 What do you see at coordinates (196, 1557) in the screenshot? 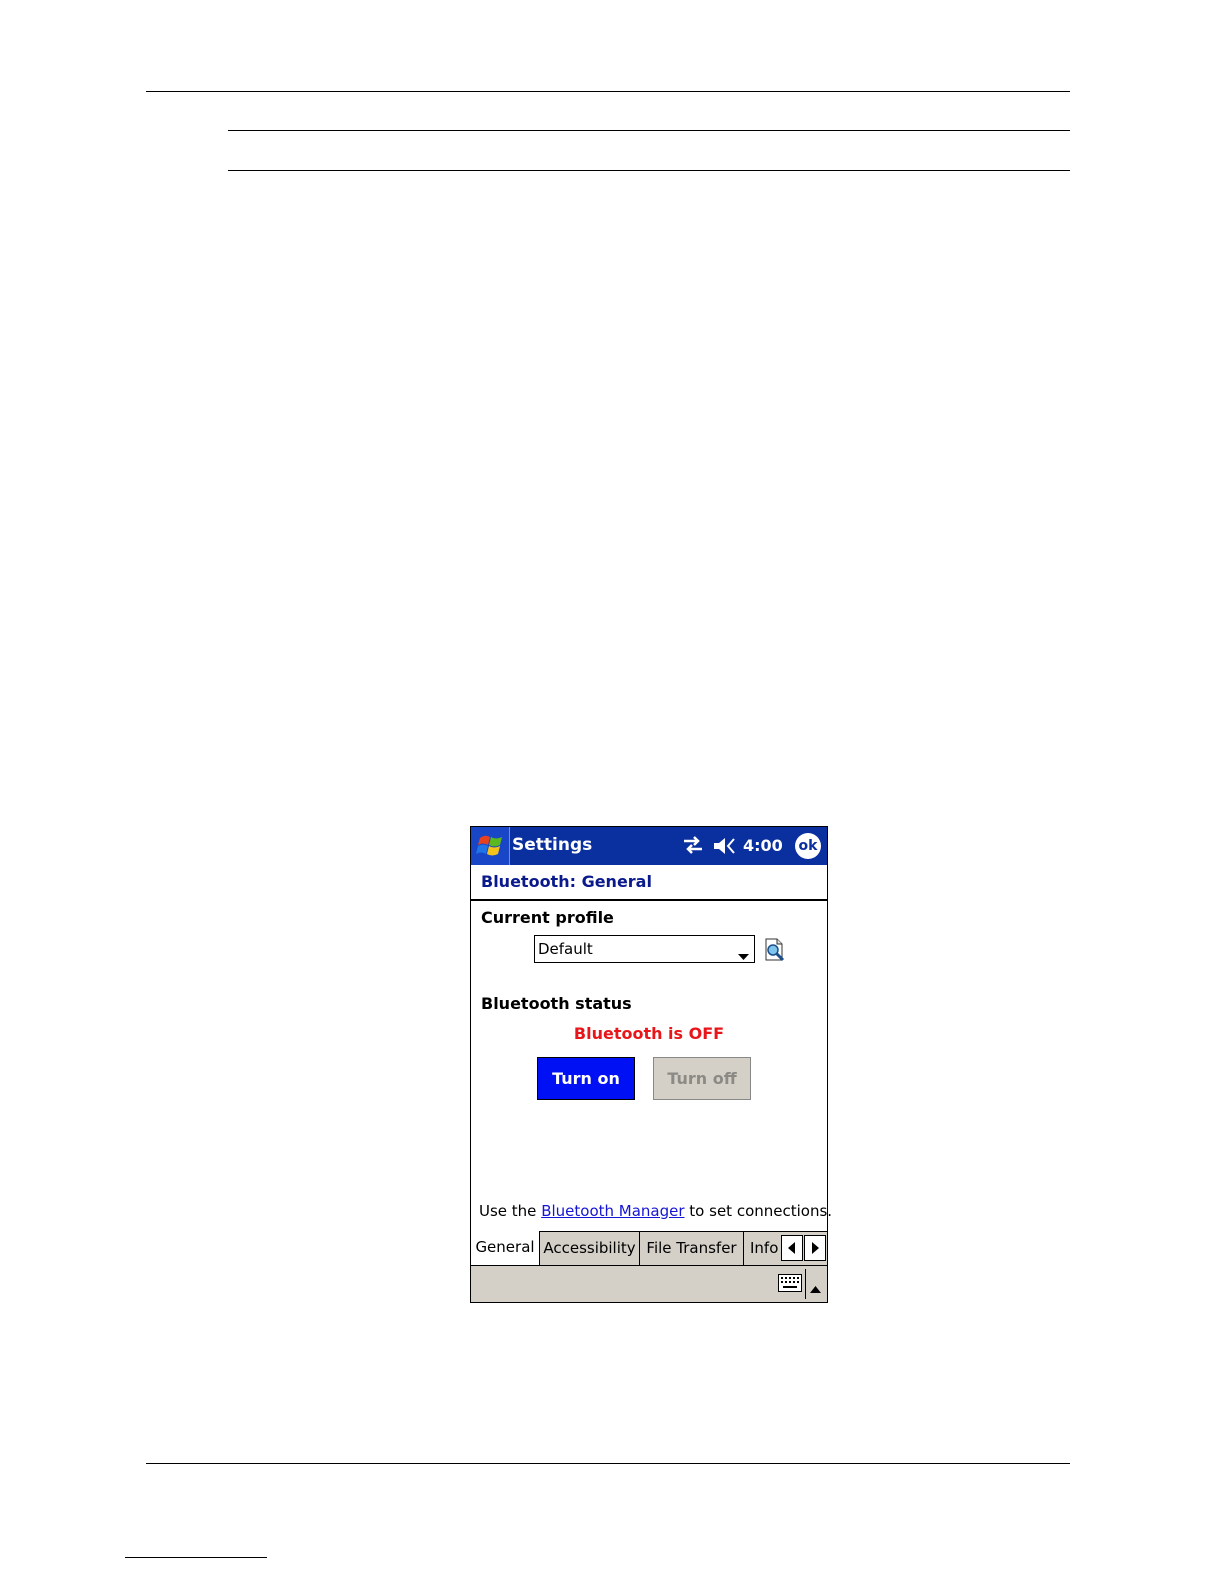
I see `footnote-link-underline` at bounding box center [196, 1557].